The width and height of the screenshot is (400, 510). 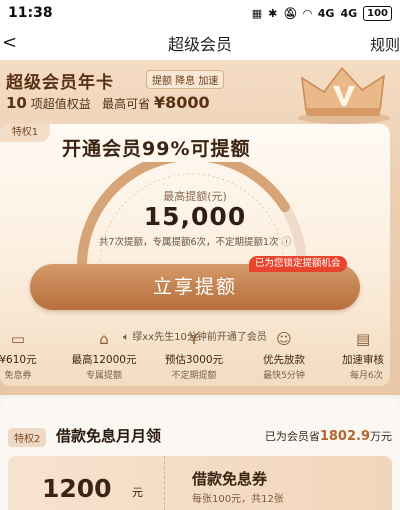 I want to click on rules-link: 规则, so click(x=385, y=44).